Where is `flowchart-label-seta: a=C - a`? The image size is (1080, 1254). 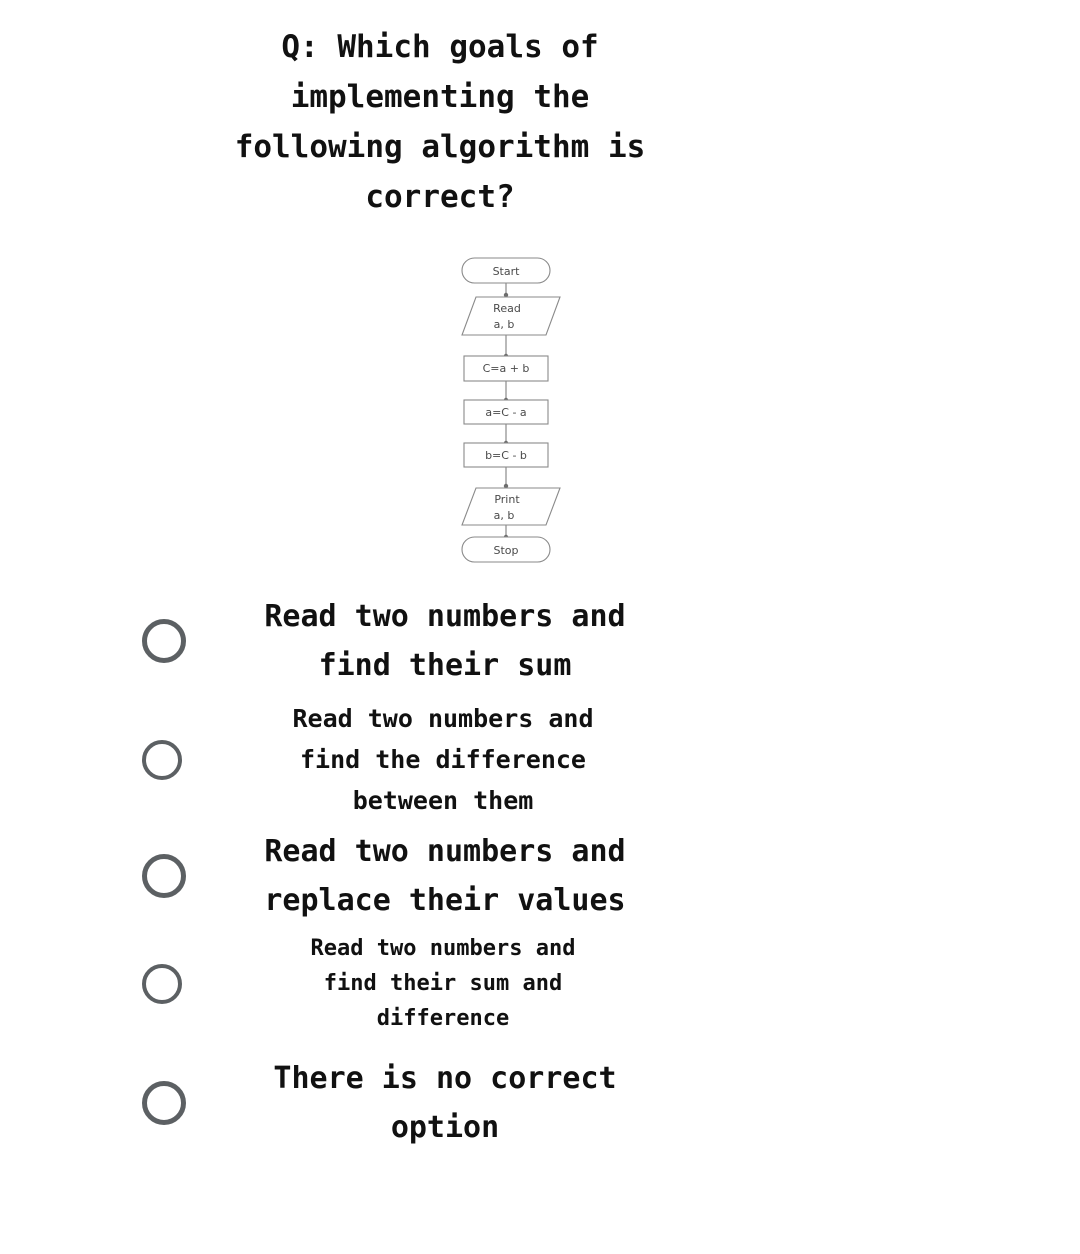
flowchart-label-seta: a=C - a is located at coordinates (505, 412).